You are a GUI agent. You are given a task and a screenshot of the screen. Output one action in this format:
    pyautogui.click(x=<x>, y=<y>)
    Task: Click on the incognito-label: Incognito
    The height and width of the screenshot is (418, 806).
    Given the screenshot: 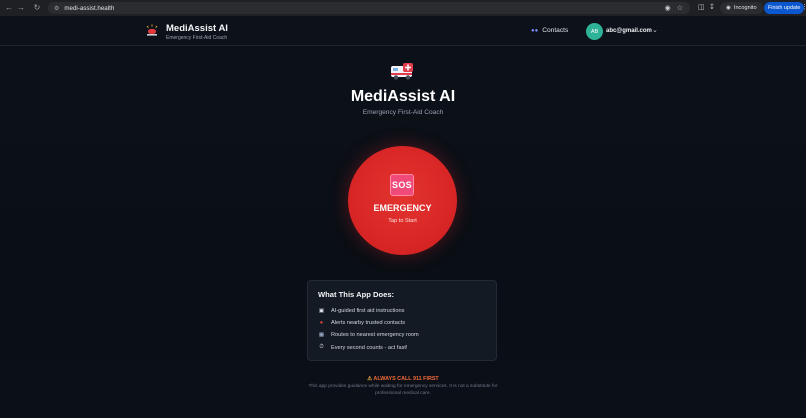 What is the action you would take?
    pyautogui.click(x=745, y=8)
    